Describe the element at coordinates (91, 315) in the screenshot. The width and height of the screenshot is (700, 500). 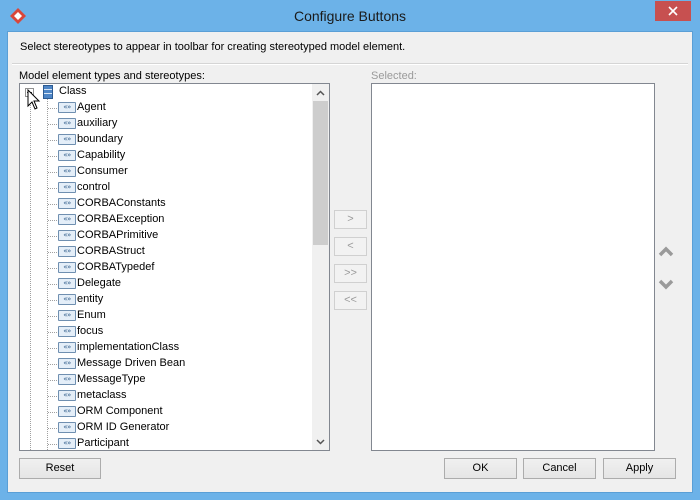
I see `tree-node-label: Enum` at that location.